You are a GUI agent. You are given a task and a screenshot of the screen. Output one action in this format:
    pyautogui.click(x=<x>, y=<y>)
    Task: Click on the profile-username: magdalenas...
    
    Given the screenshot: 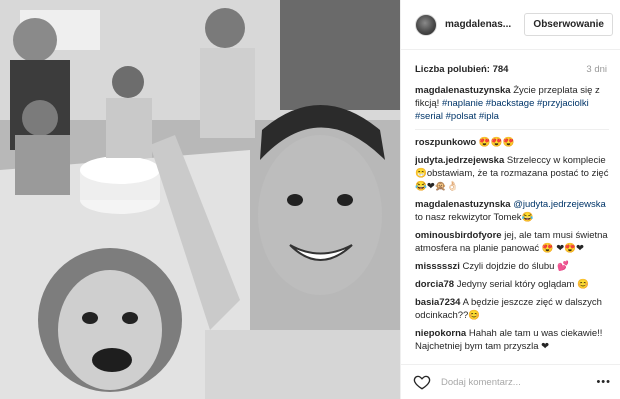 What is the action you would take?
    pyautogui.click(x=484, y=24)
    